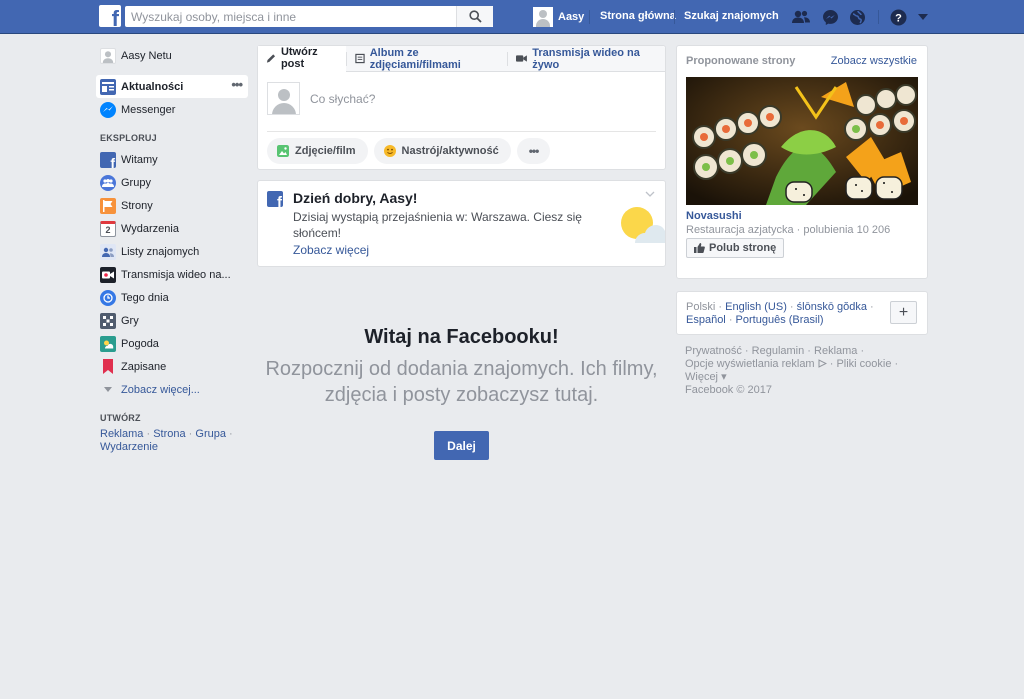 This screenshot has height=699, width=1024. What do you see at coordinates (172, 86) in the screenshot?
I see `sidebar-item-news-feed: Aktualności •••` at bounding box center [172, 86].